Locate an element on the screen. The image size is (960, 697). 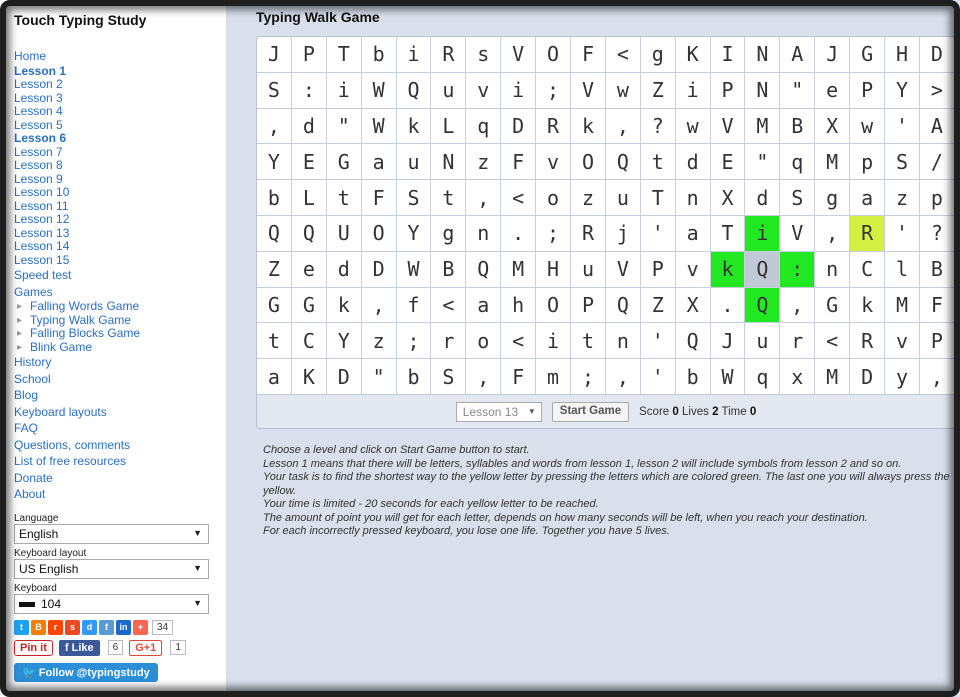
nav-questions-comments: Questions, comments is located at coordinates (120, 445).